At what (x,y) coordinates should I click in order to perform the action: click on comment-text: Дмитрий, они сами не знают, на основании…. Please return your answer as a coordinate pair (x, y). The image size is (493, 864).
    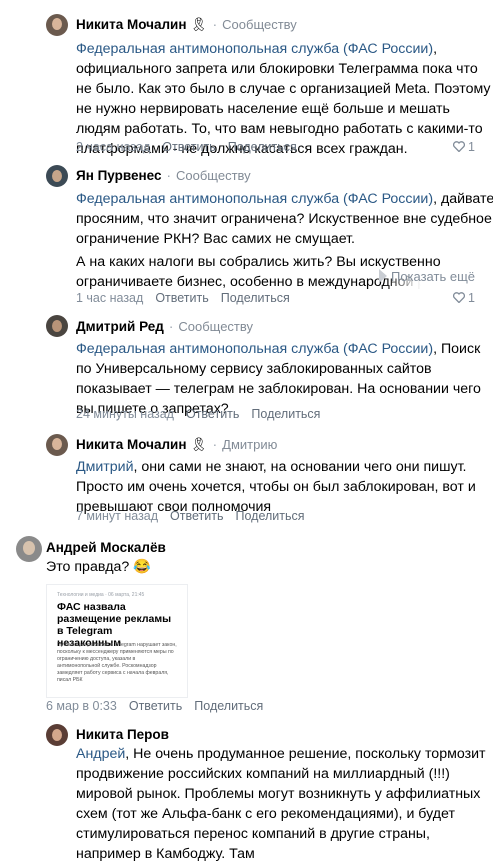
    Looking at the image, I should click on (276, 487).